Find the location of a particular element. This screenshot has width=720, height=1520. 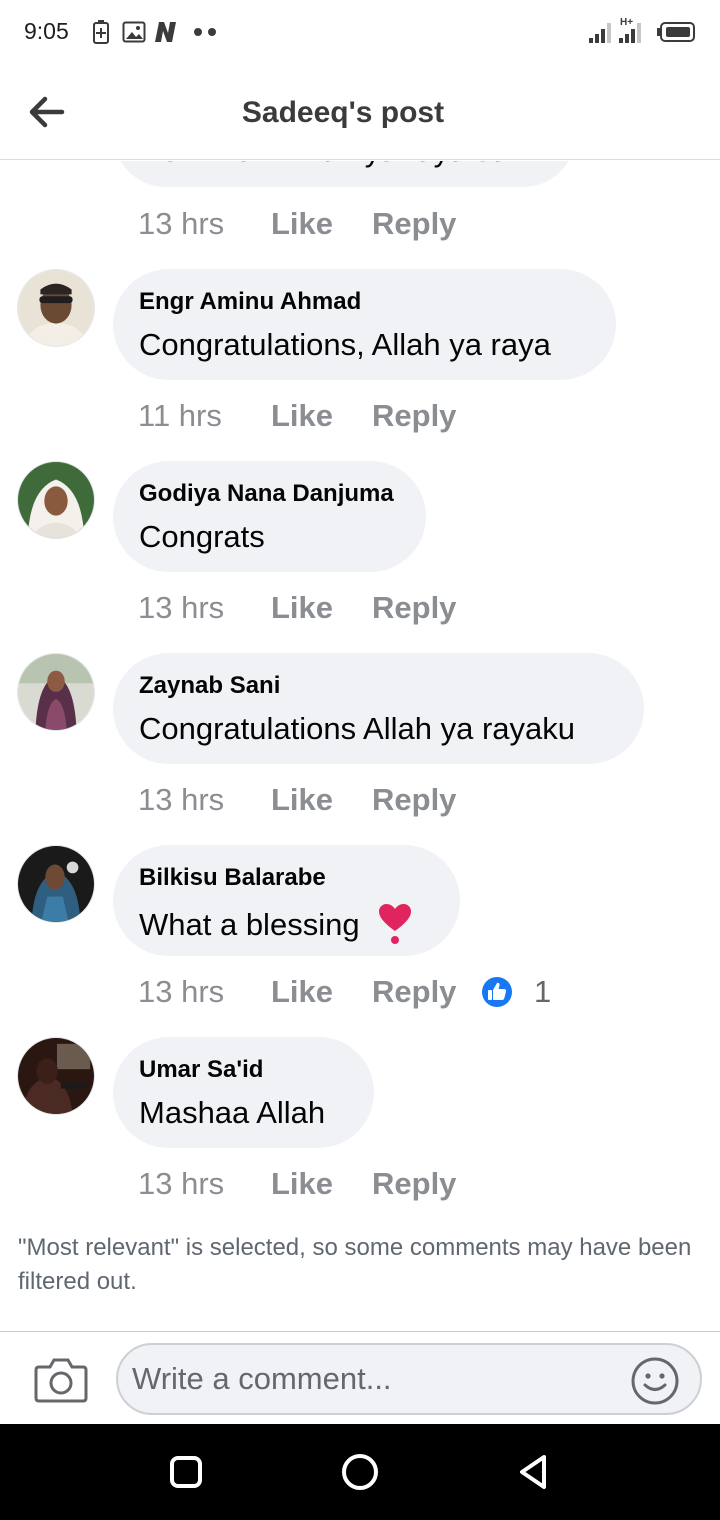

reaction-count: 1 is located at coordinates (543, 991).